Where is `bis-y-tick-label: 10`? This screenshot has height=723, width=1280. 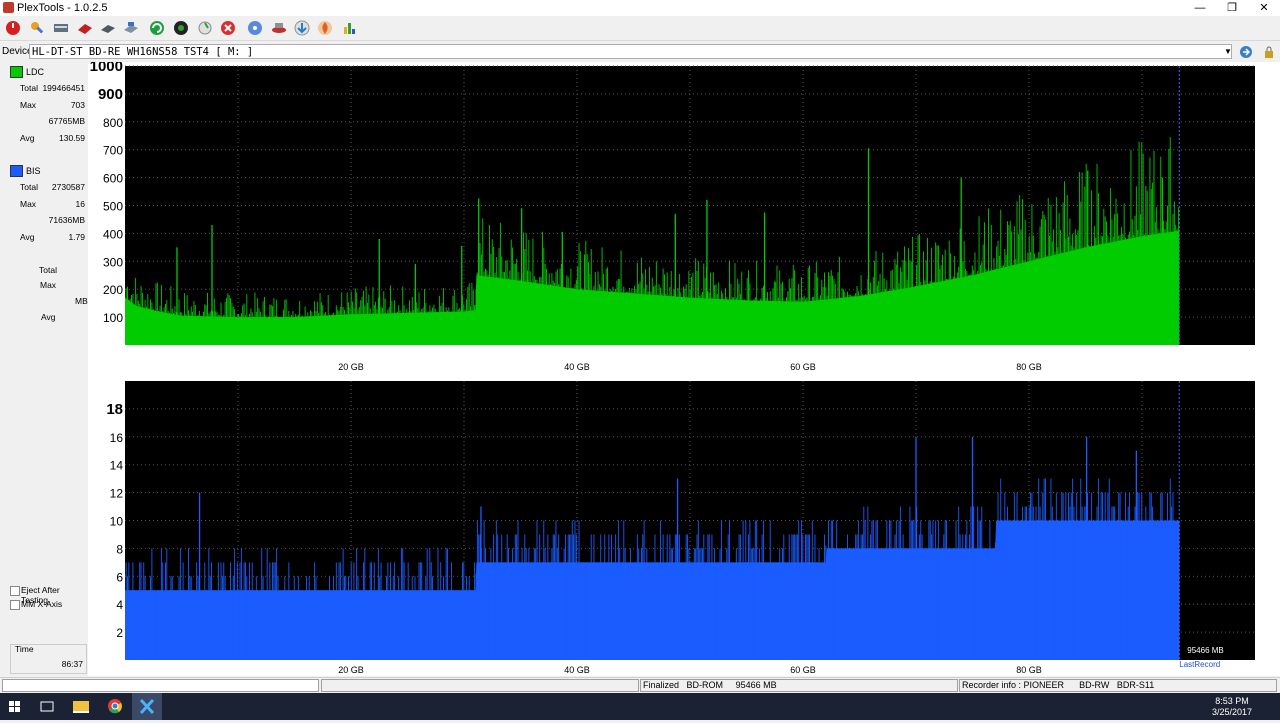 bis-y-tick-label: 10 is located at coordinates (117, 522).